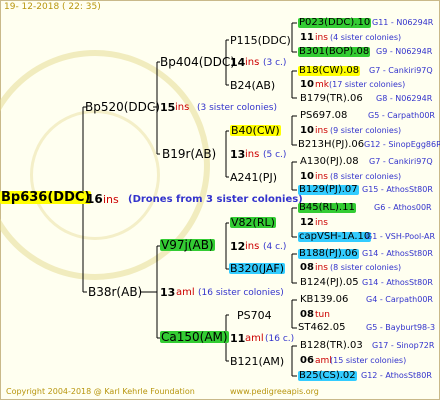 Image resolution: width=440 pixels, height=400 pixels. What do you see at coordinates (252, 62) in the screenshot?
I see `gen2-ins-label-1: ins` at bounding box center [252, 62].